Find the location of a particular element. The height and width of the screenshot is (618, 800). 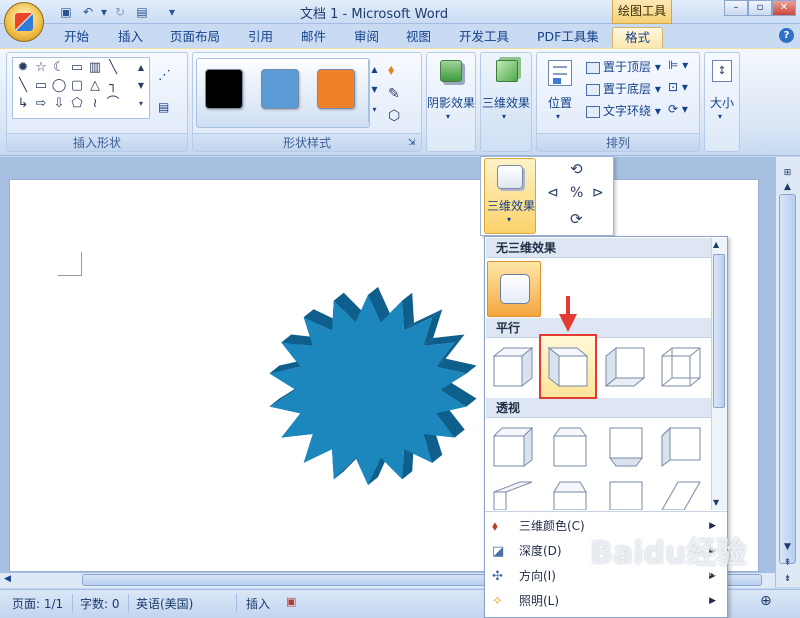

align-icon: ⊫ ▾ is located at coordinates (678, 65).